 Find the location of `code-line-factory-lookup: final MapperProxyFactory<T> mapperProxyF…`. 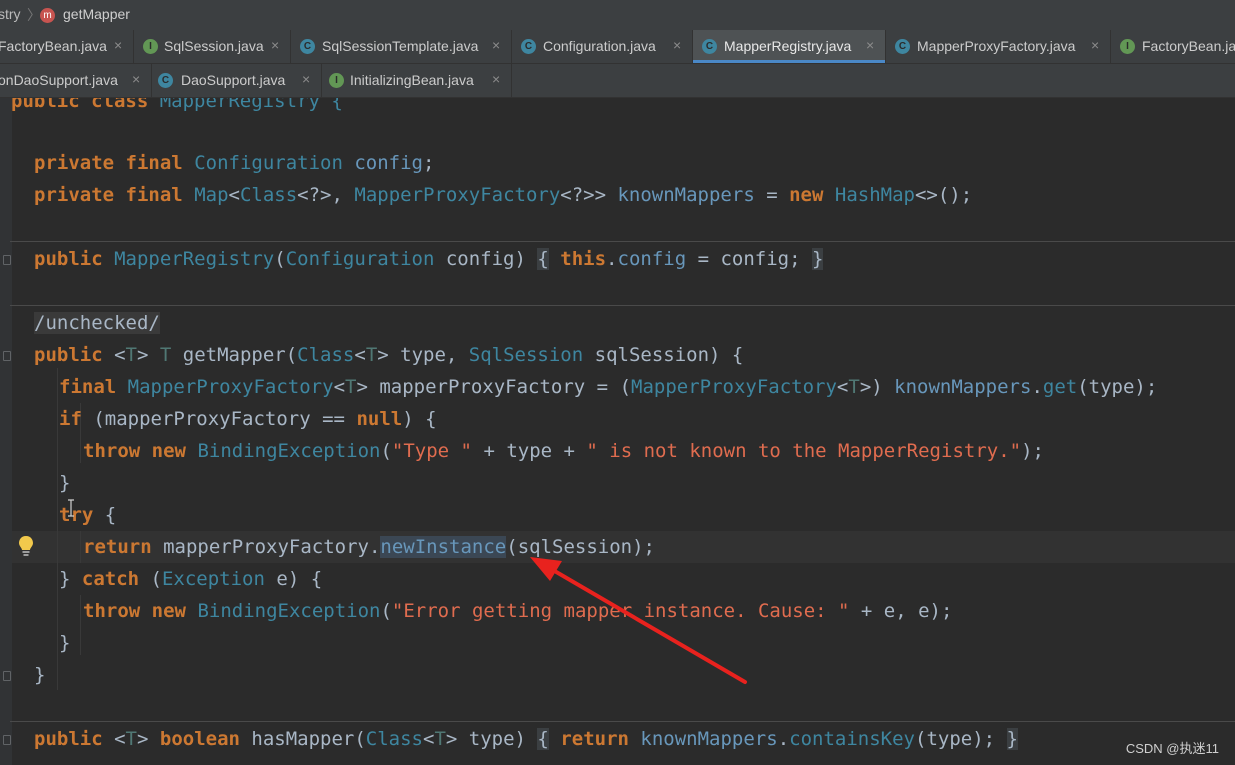

code-line-factory-lookup: final MapperProxyFactory<T> mapperProxyF… is located at coordinates (608, 387).